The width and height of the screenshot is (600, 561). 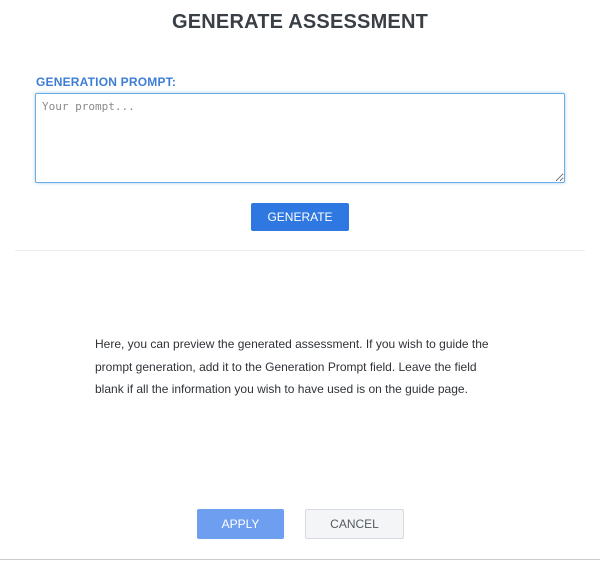 I want to click on apply-button: APPLY, so click(x=240, y=524).